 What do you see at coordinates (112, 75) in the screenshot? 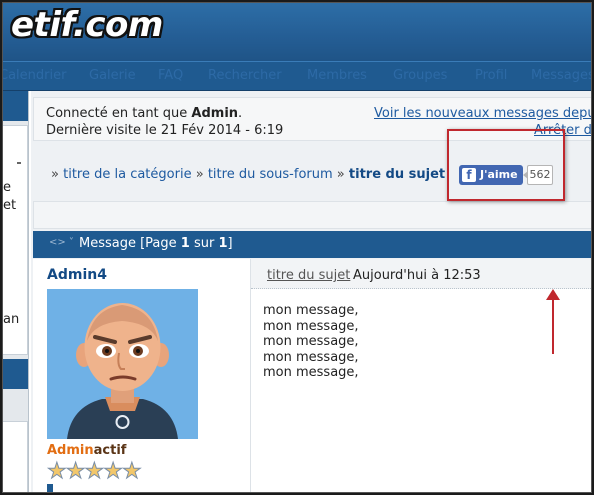
I see `nav-item-galerie: Galerie` at bounding box center [112, 75].